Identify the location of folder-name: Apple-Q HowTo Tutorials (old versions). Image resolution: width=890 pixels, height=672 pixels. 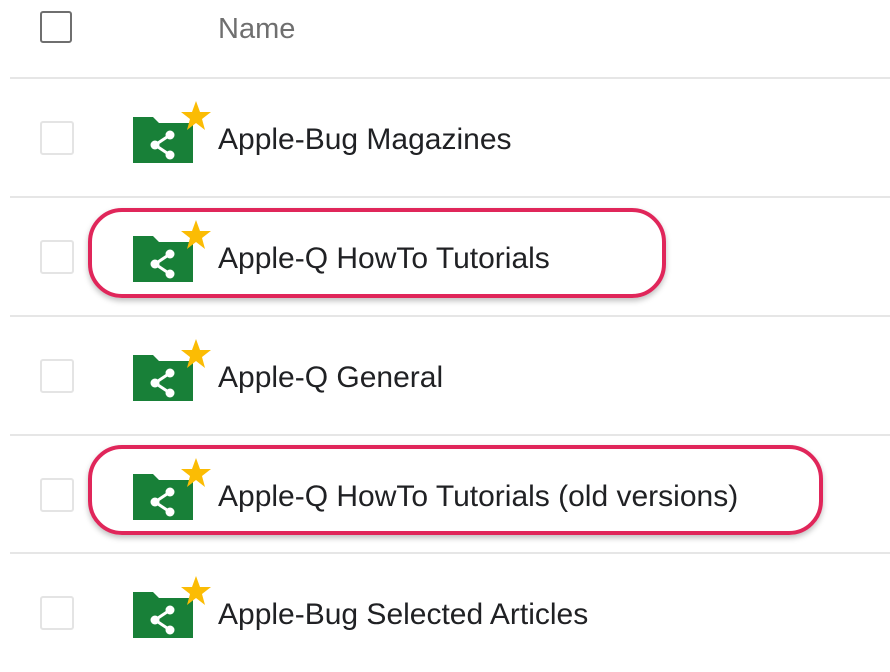
(478, 496).